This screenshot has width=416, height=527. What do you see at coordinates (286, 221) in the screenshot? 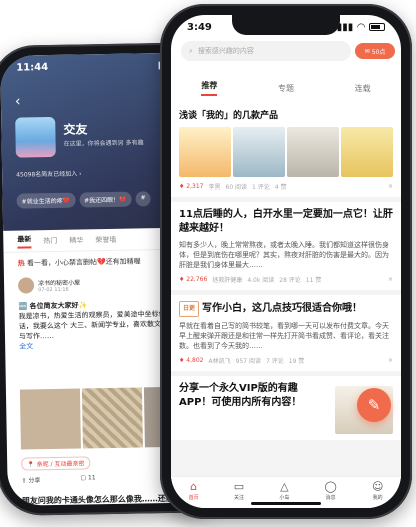
I see `card-title: 11点后睡的人，白开水里一定要加一点它！让肝越来越好！` at bounding box center [286, 221].